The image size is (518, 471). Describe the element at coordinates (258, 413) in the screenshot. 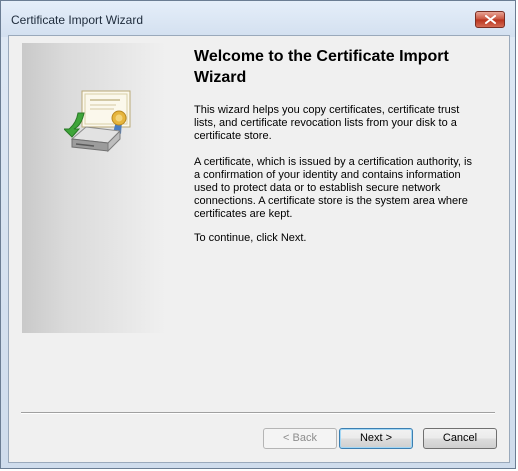

I see `button-separator` at that location.